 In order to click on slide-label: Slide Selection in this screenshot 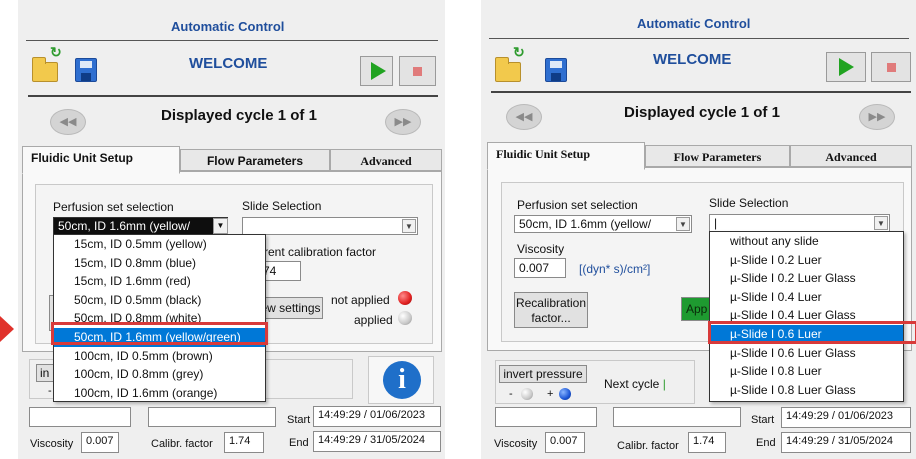, I will do `click(282, 206)`.